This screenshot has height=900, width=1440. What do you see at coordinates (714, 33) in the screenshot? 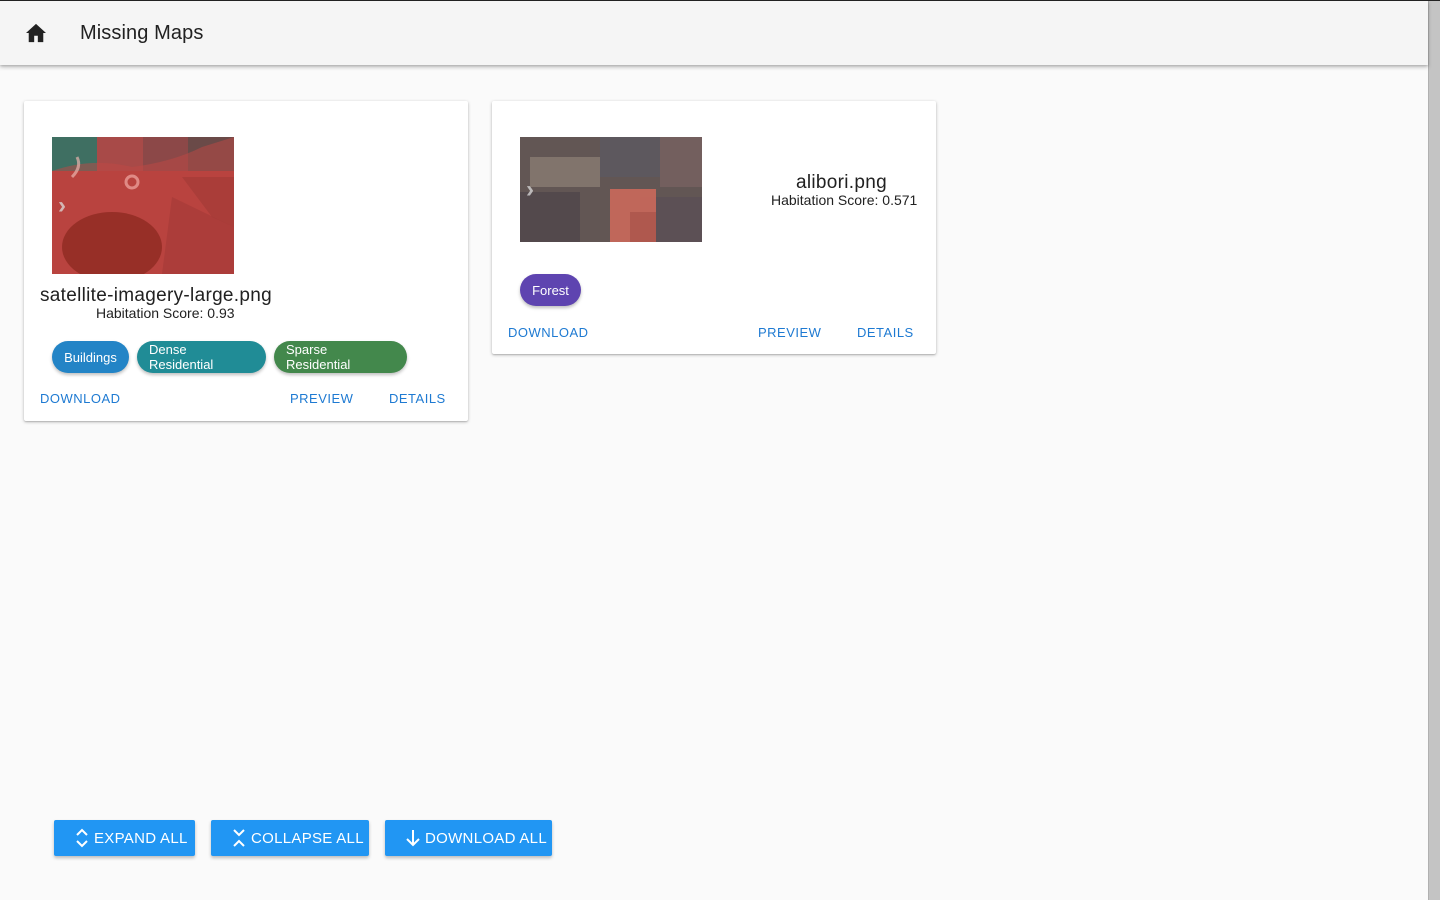
I see `app-bar: Missing Maps` at bounding box center [714, 33].